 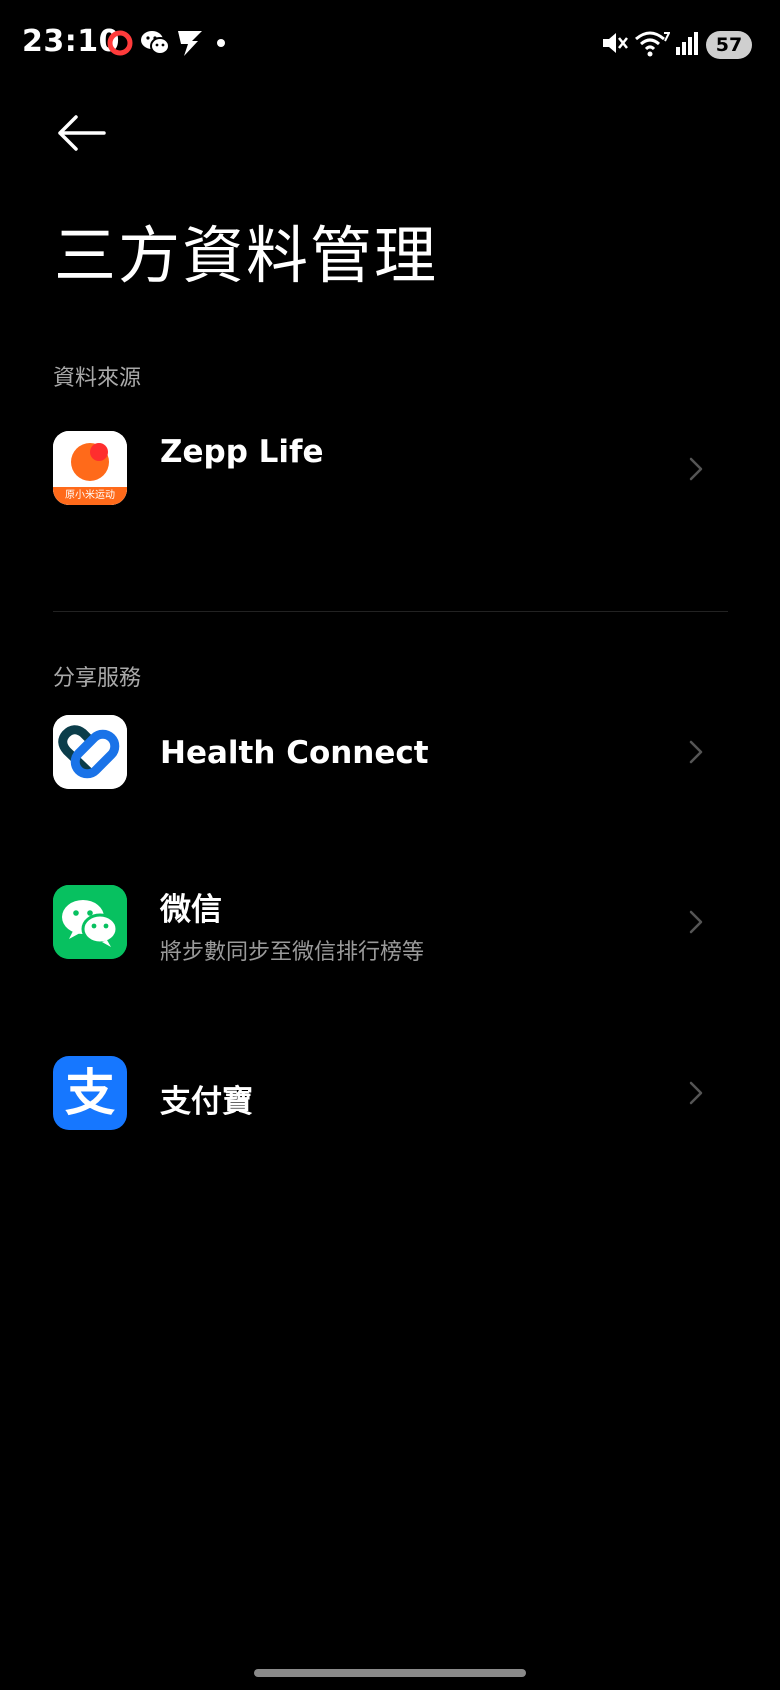 I want to click on list-item-zepp-life: 原小米运动 Zepp Life, so click(x=390, y=470).